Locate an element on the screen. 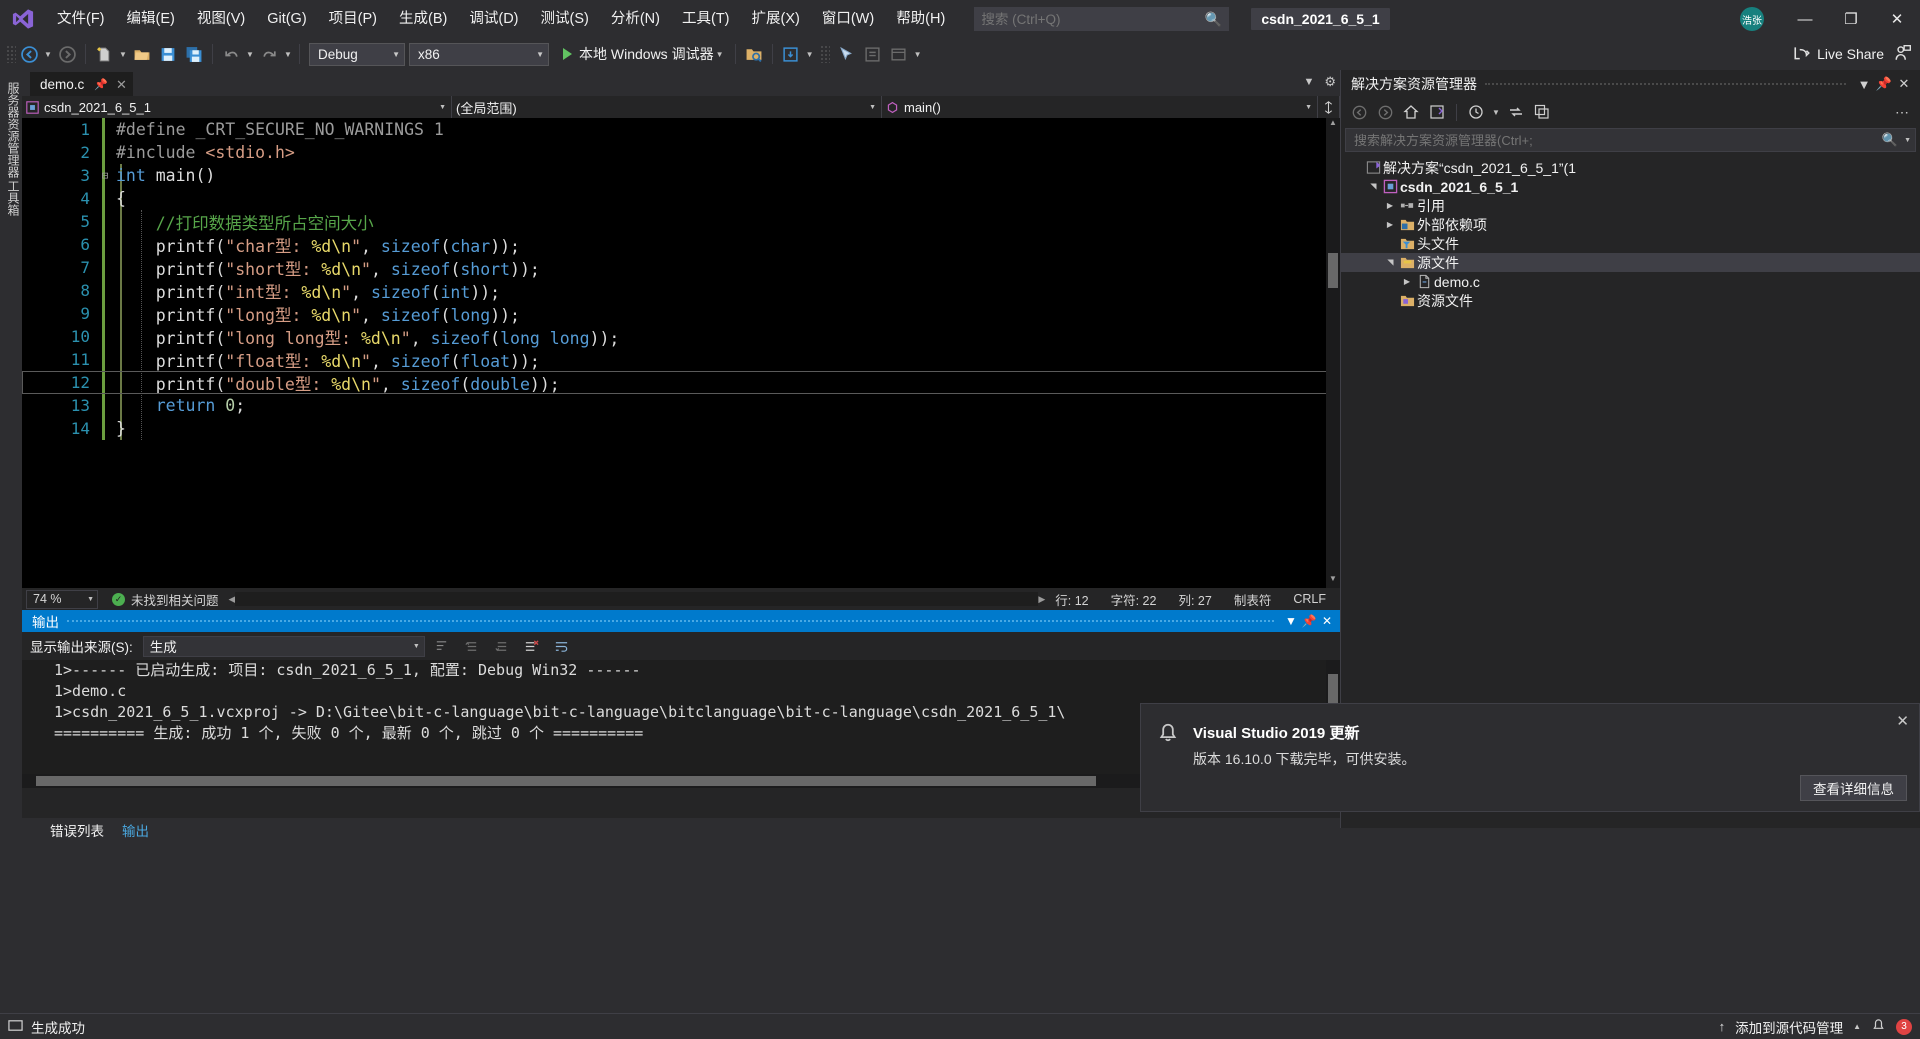 This screenshot has height=1039, width=1920. nav-project-combo: csdn_2021_6_5_1 ▼ is located at coordinates (237, 107).